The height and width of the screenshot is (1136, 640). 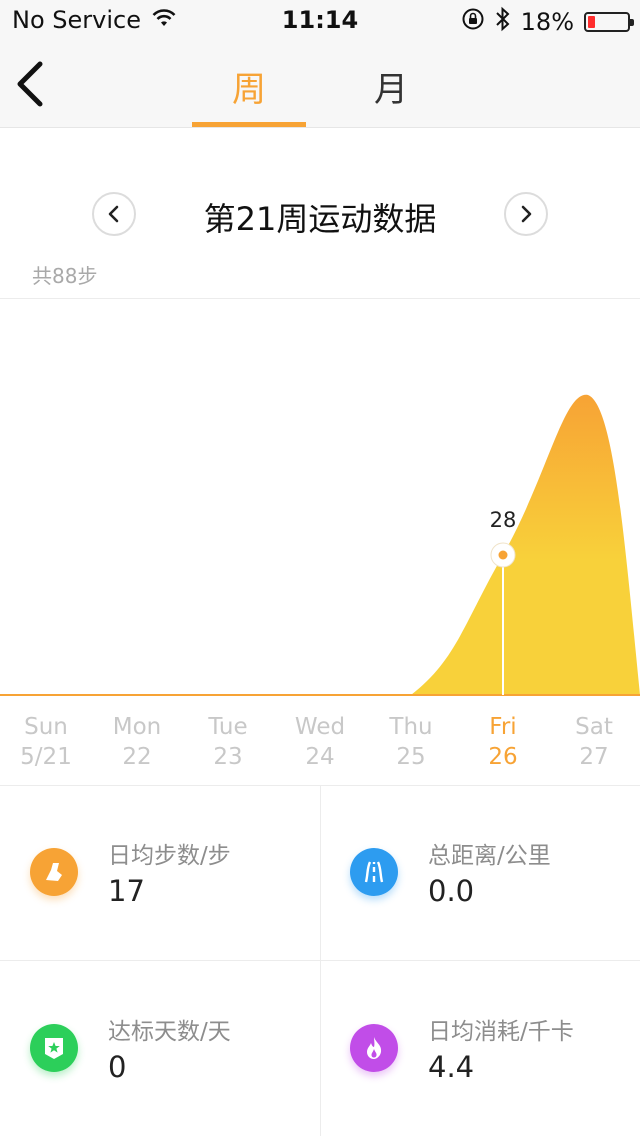 What do you see at coordinates (503, 742) in the screenshot?
I see `day-label-fri: Fri 26` at bounding box center [503, 742].